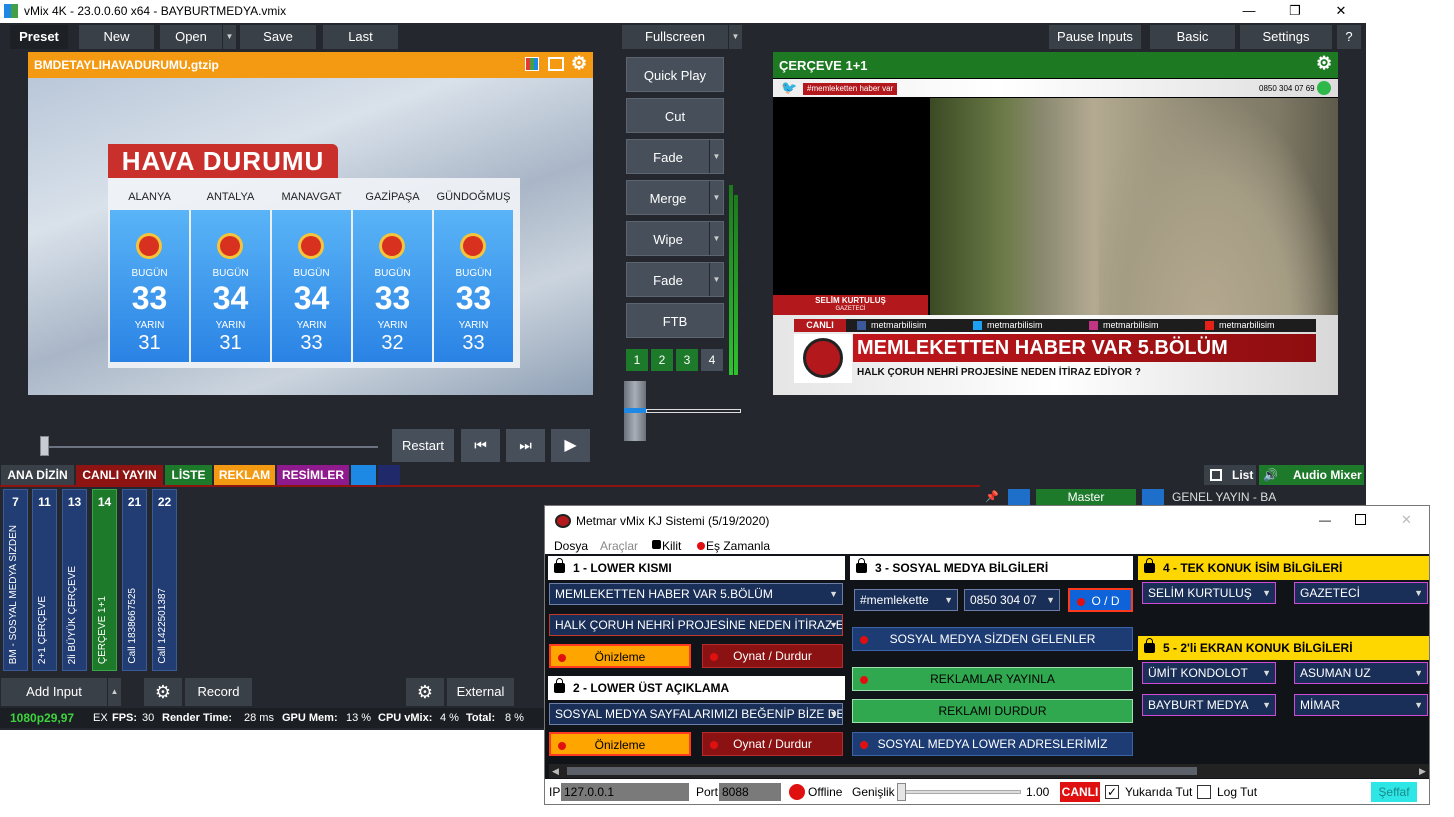 This screenshot has height=817, width=1454. I want to click on skip-forward-icon: ⏭, so click(525, 445).